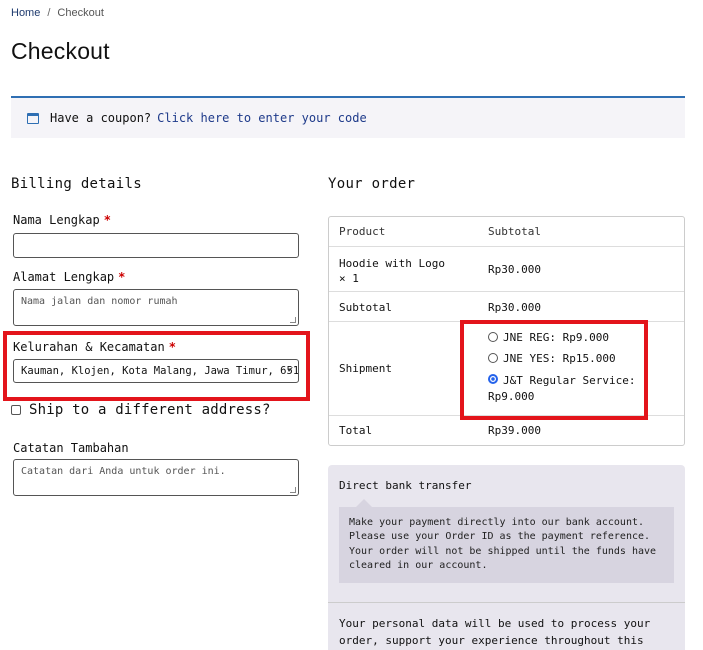 This screenshot has width=703, height=650. I want to click on item-name: Hoodie with Logo × 1, so click(392, 271).